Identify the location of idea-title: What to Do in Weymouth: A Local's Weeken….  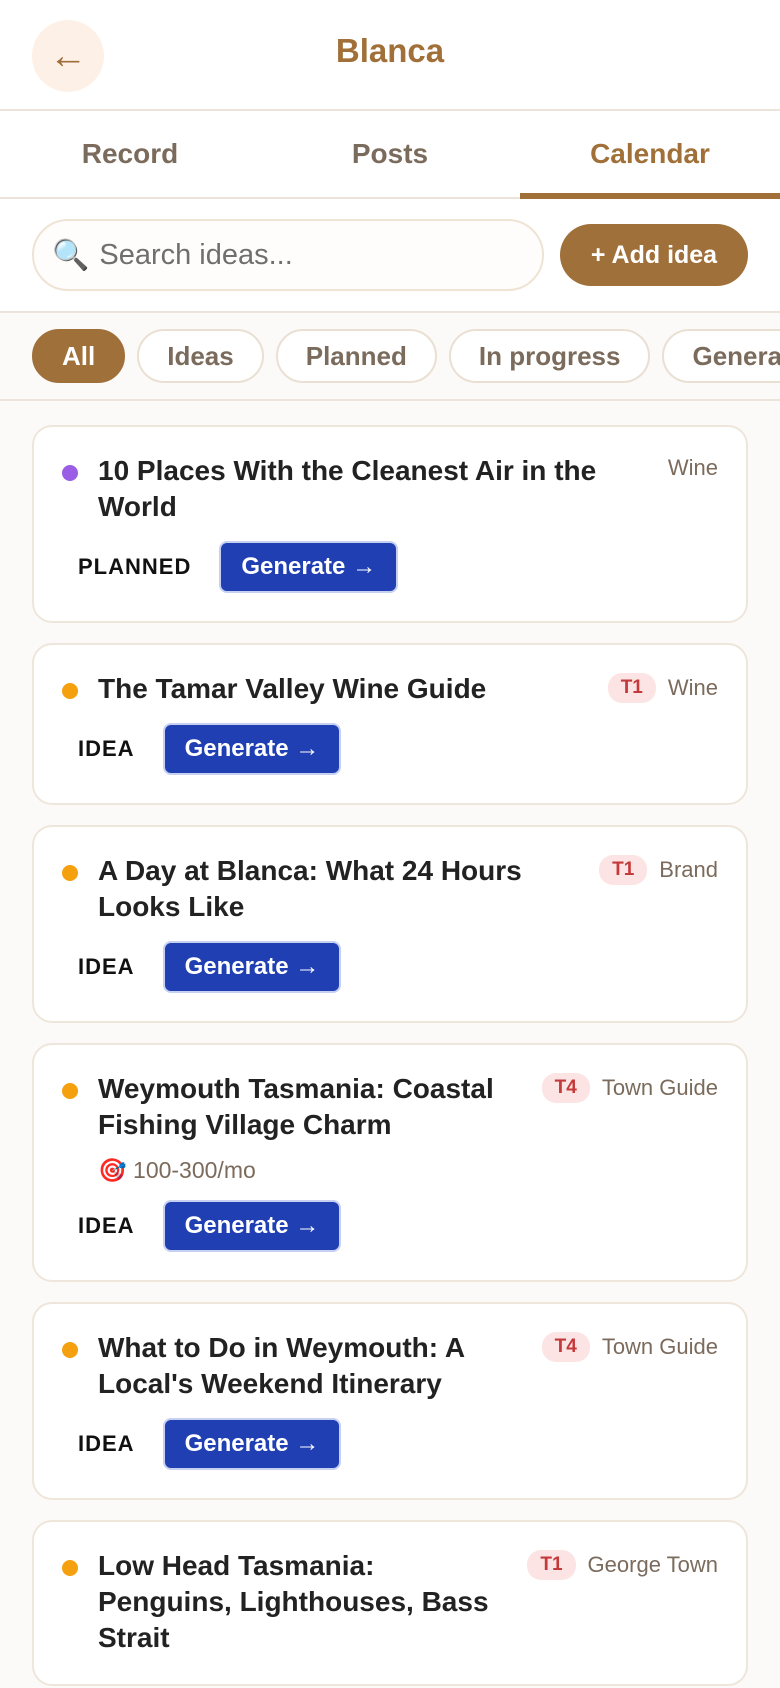
(281, 1365).